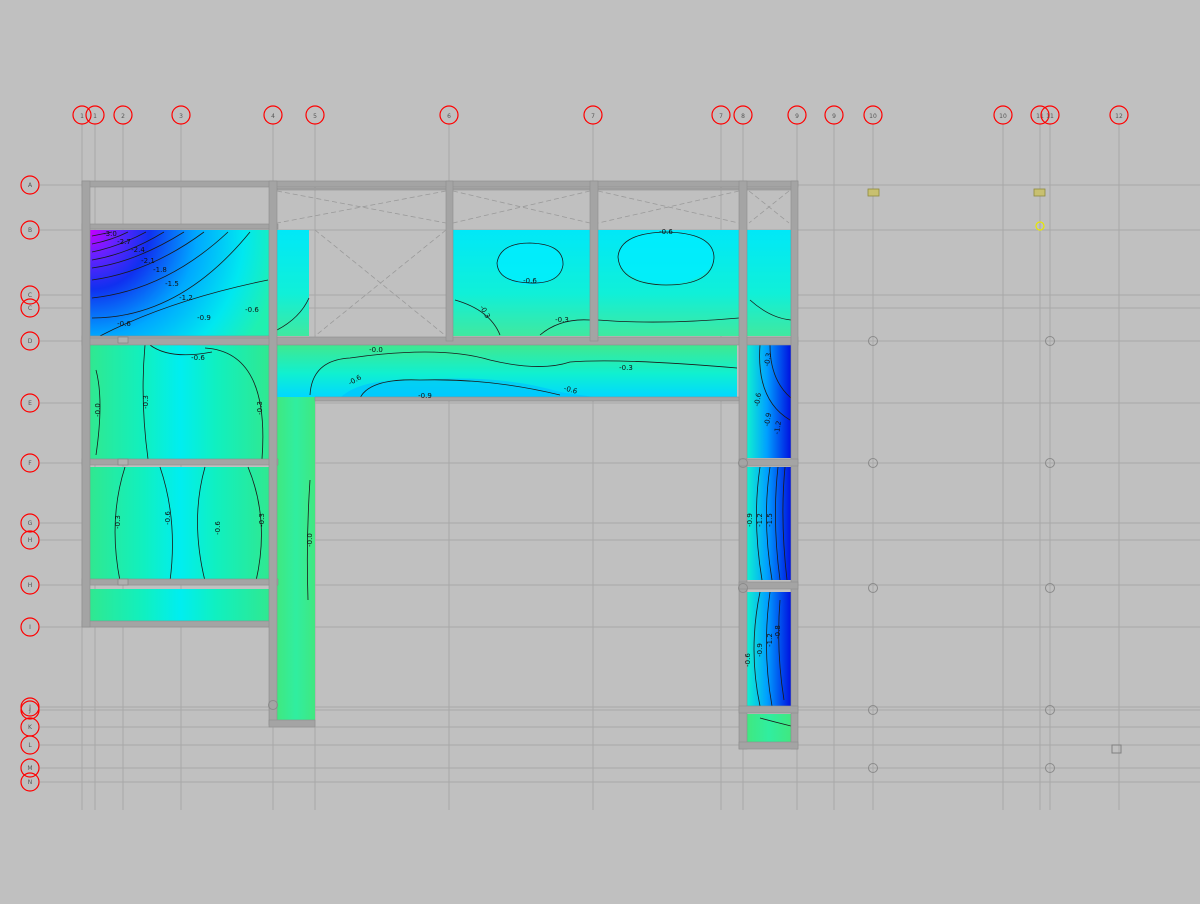  I want to click on grid-bubble-label: 5, so click(315, 116).